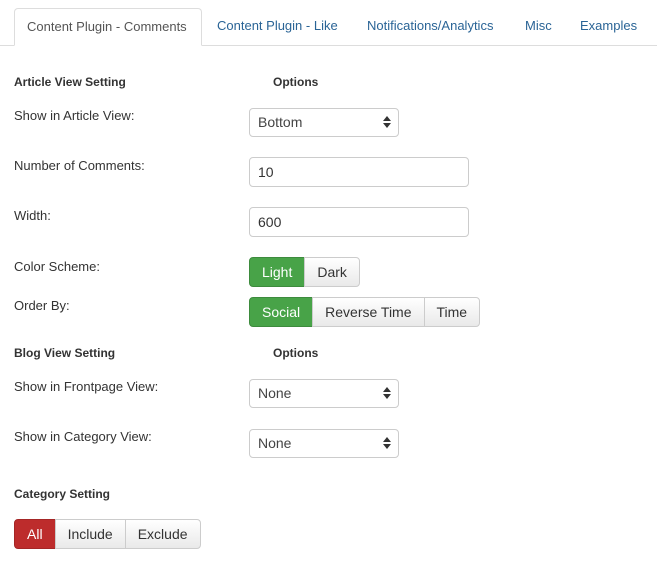  I want to click on category-all-button: All, so click(35, 534).